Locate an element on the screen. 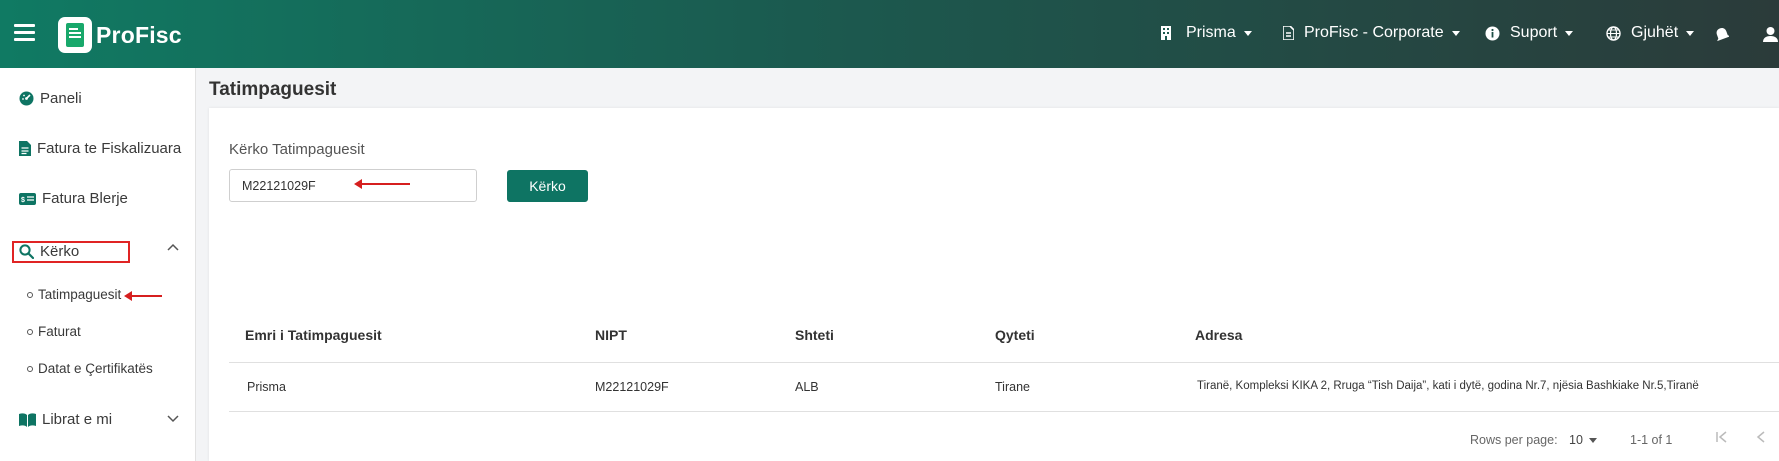 This screenshot has width=1779, height=461. rows-per-page-label: Rows per page: is located at coordinates (1514, 440).